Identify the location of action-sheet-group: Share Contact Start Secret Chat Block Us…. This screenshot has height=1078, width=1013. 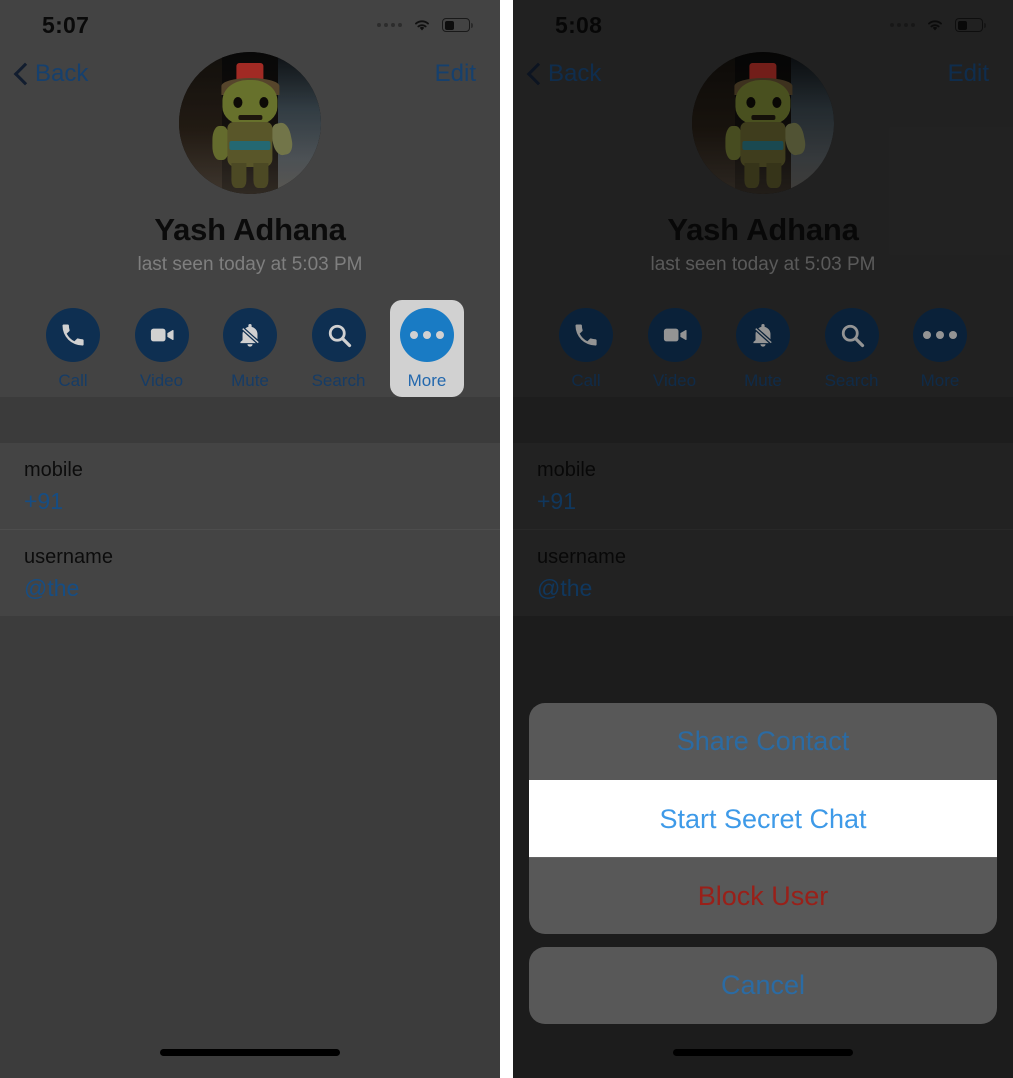
(763, 818).